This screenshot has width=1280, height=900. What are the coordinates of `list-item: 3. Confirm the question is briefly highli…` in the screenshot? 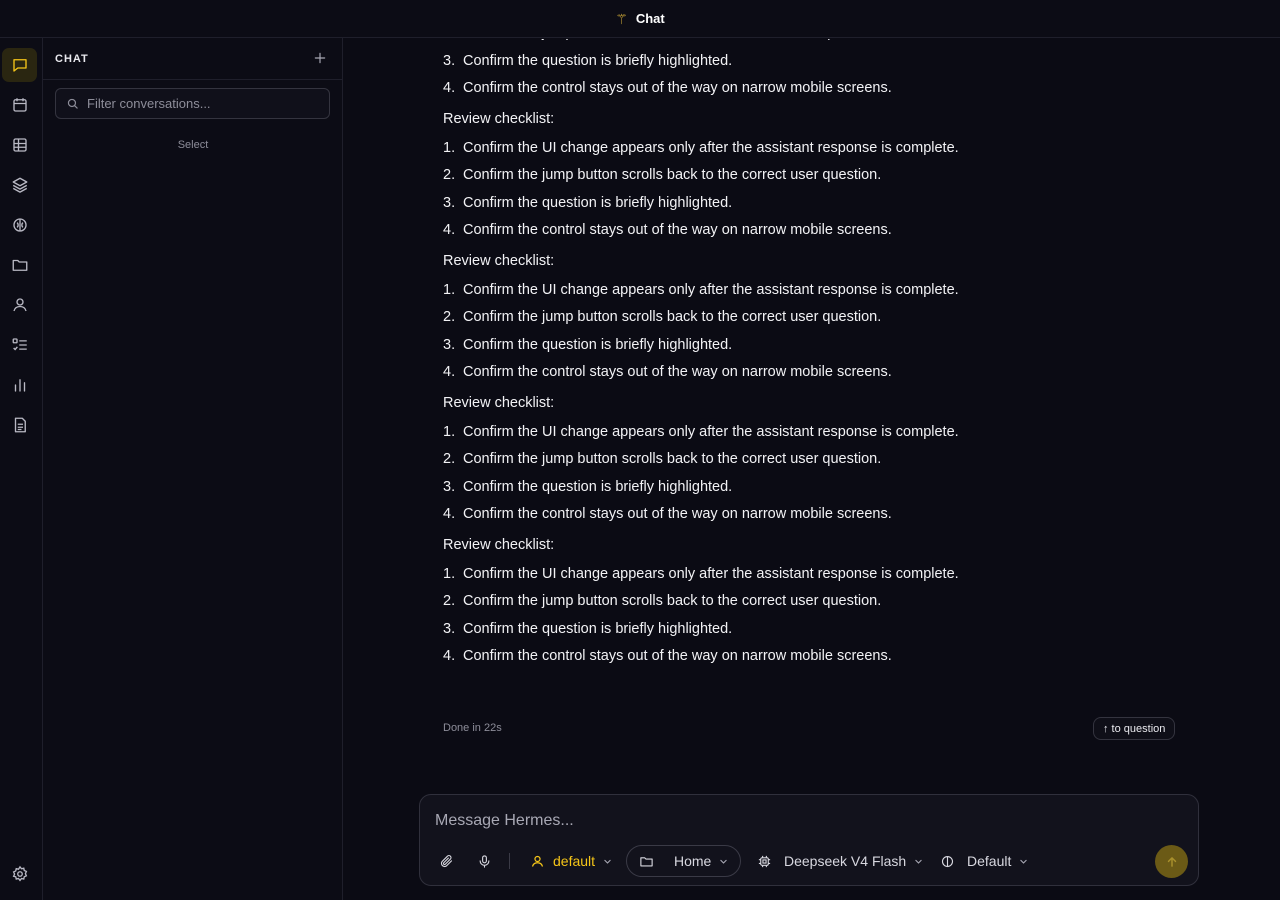 It's located at (813, 630).